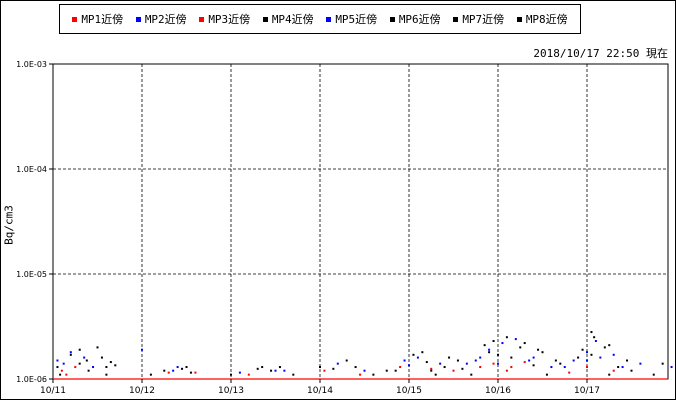 The image size is (676, 400). What do you see at coordinates (31, 64) in the screenshot?
I see `y-tick-label: 1.0E-03` at bounding box center [31, 64].